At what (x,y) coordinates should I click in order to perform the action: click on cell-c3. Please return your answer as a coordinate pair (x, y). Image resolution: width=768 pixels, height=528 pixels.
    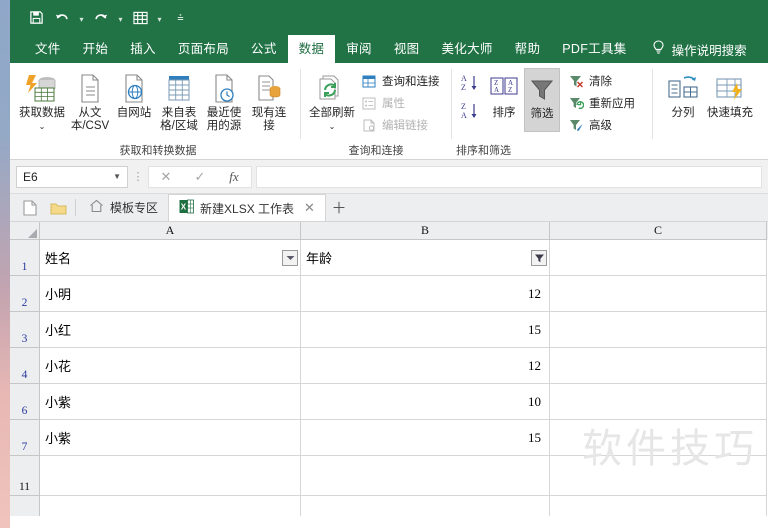
    Looking at the image, I should click on (658, 330).